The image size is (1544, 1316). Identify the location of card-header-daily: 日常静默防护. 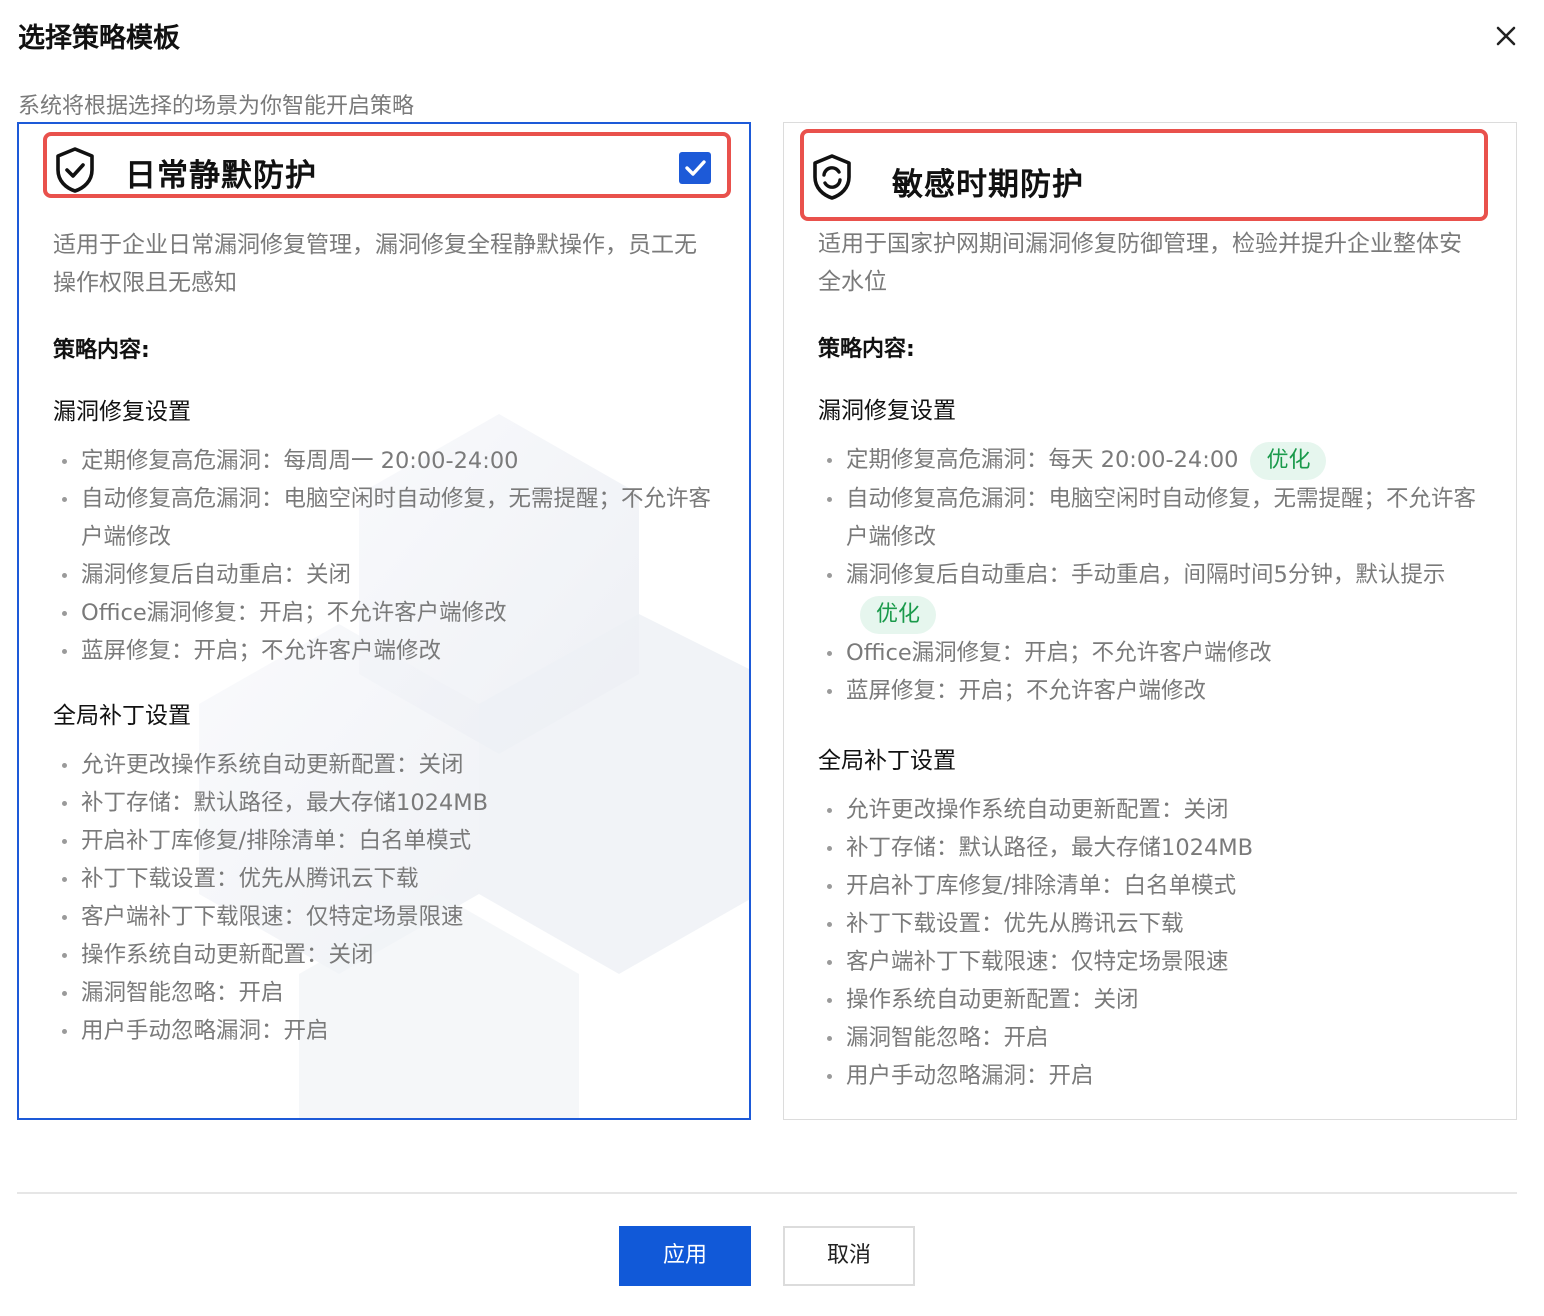
(387, 165).